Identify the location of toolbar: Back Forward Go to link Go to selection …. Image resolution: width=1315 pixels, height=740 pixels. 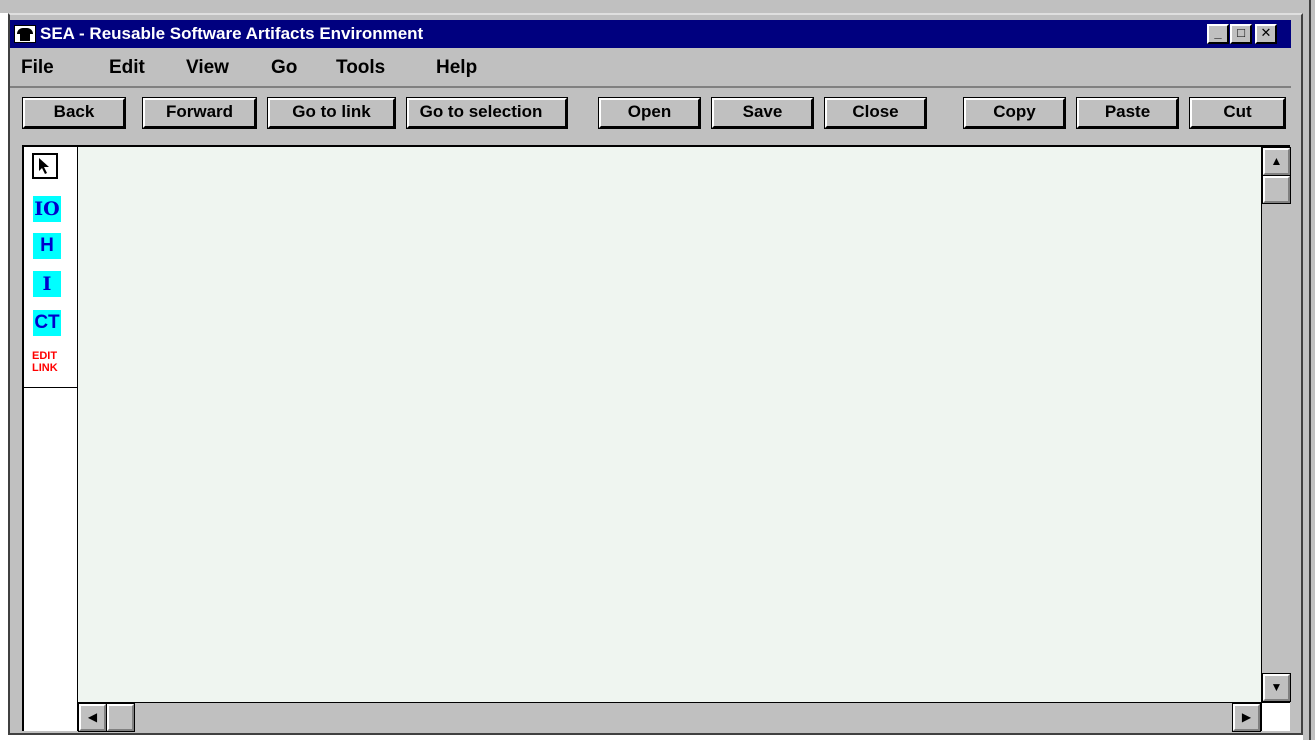
(650, 115).